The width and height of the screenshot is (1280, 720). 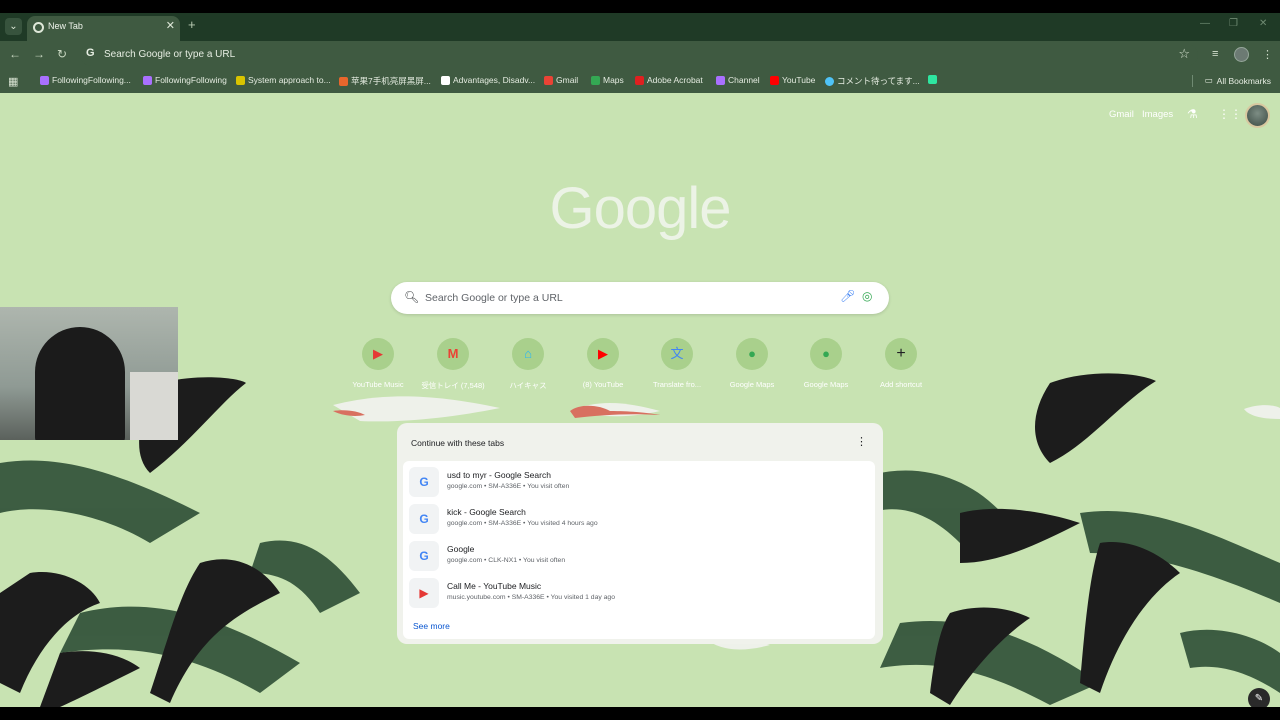 I want to click on omnibox: G Search Google or type a URL ☆, so click(x=639, y=55).